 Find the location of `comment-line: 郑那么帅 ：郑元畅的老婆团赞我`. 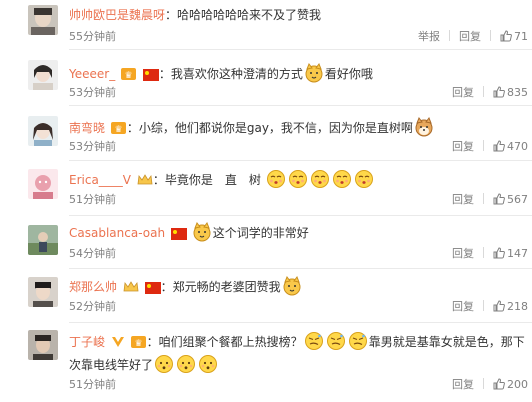

comment-line: 郑那么帅 ：郑元畅的老婆团赞我 is located at coordinates (297, 286).